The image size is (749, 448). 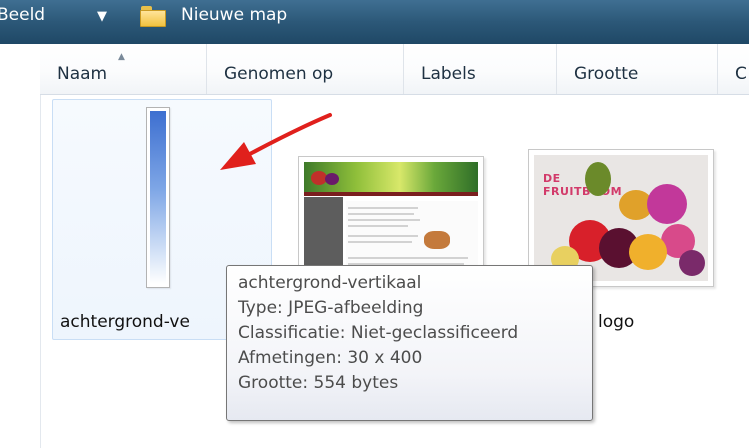 I want to click on column-header-name: ▲ Naam, so click(x=123, y=69).